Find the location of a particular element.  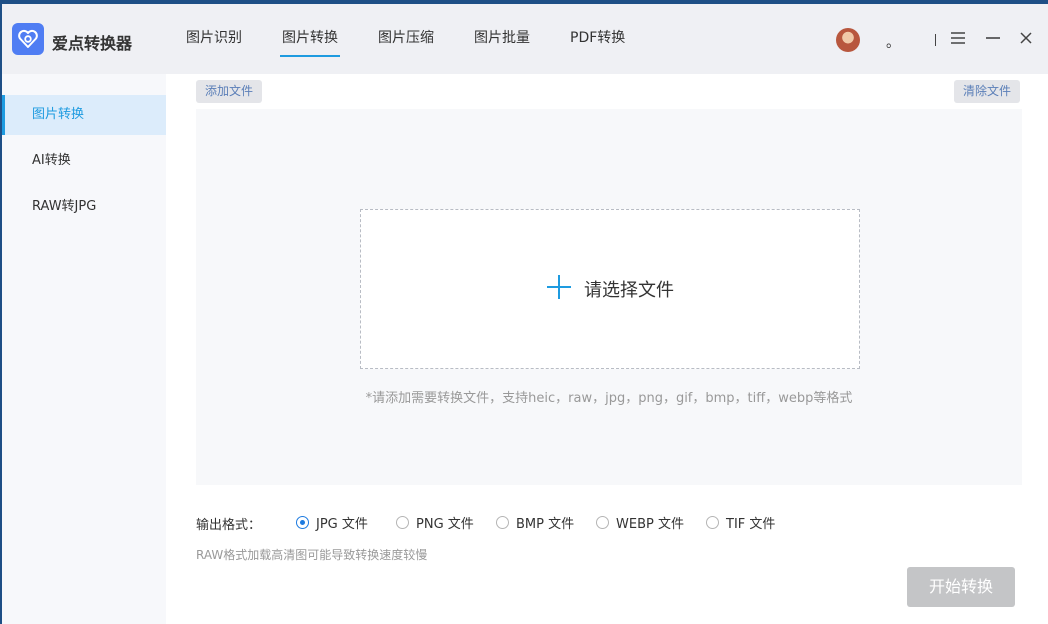

start-convert-button: 开始转换 is located at coordinates (961, 587).